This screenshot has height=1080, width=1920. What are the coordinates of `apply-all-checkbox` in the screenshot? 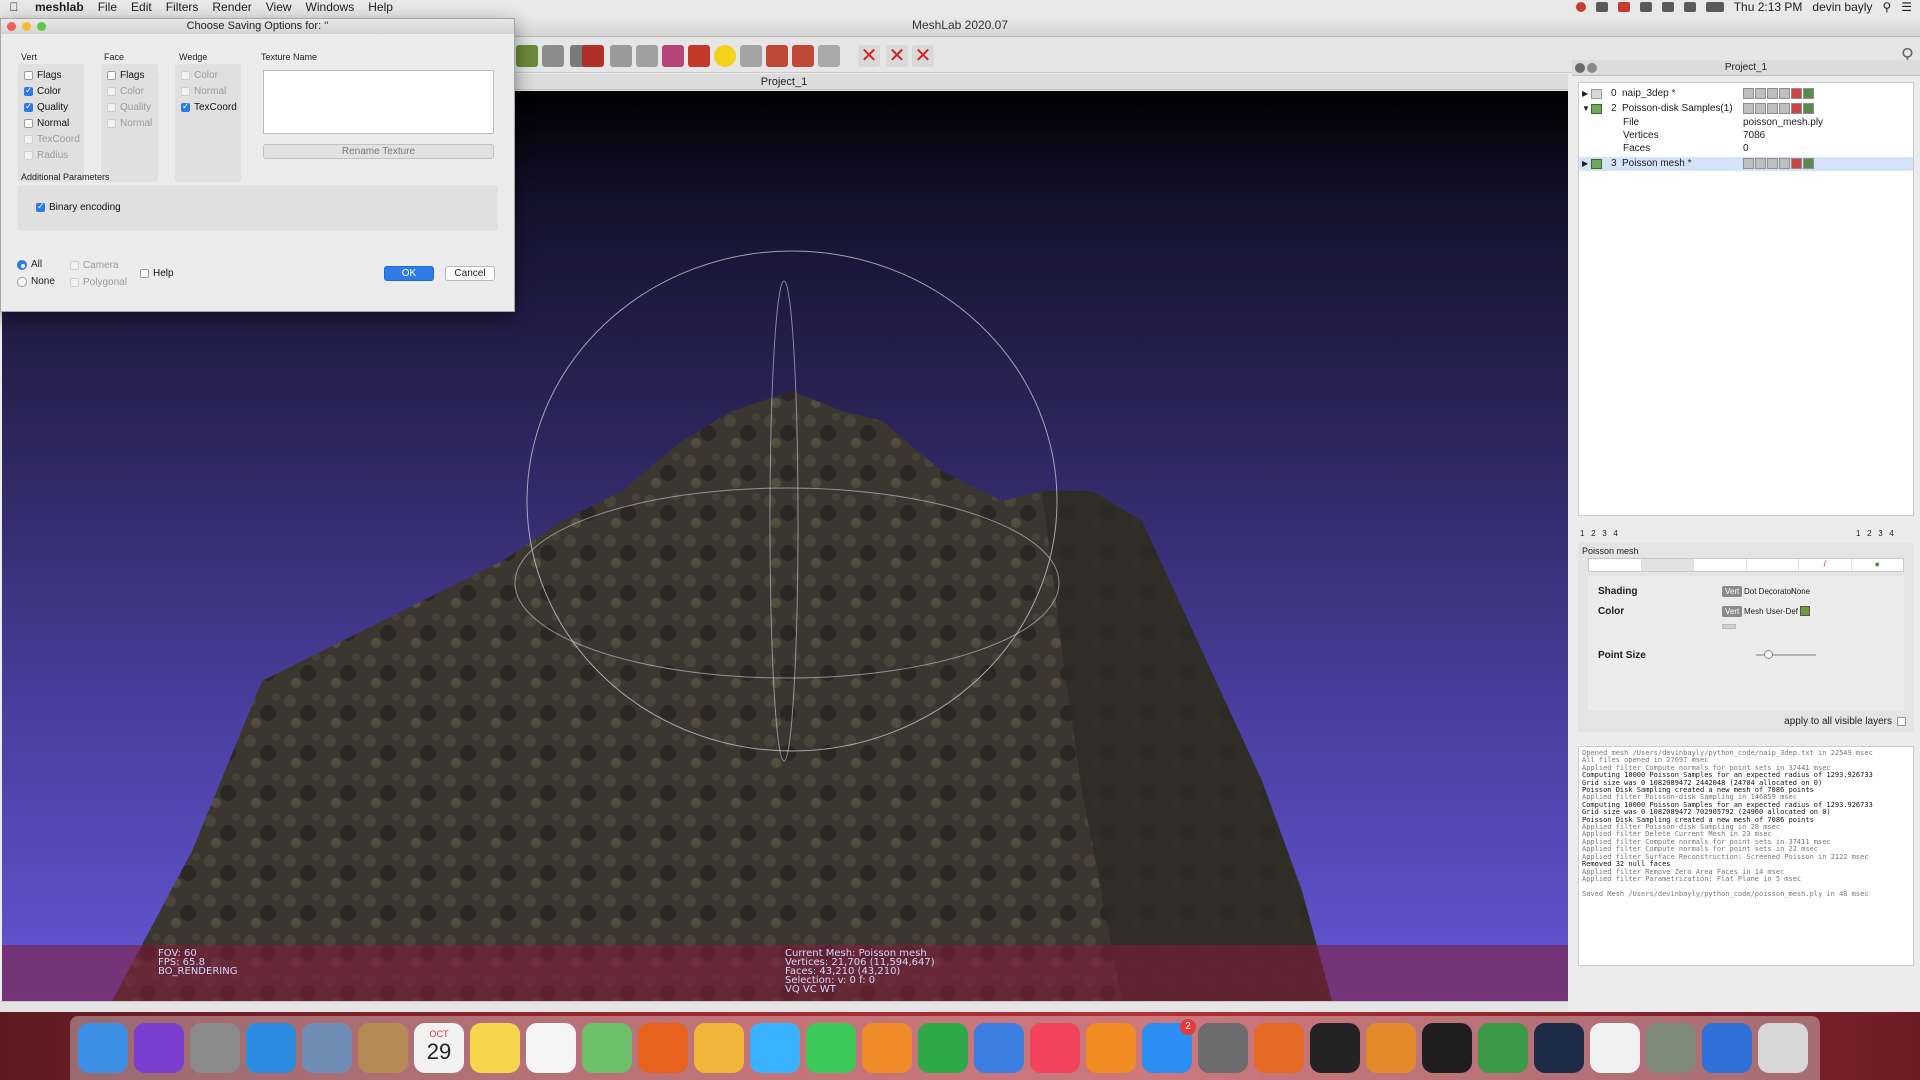 It's located at (1901, 721).